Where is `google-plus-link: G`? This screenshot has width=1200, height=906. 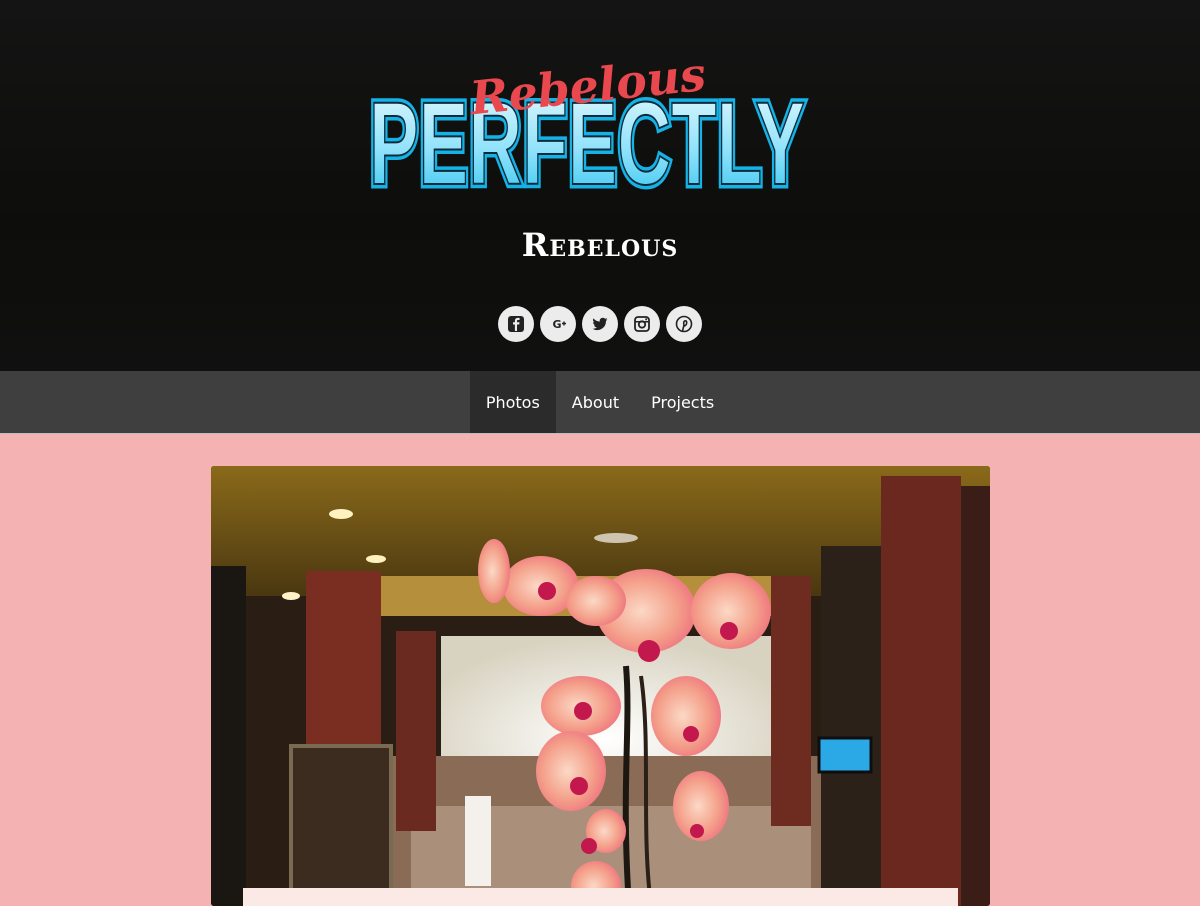
google-plus-link: G is located at coordinates (558, 324).